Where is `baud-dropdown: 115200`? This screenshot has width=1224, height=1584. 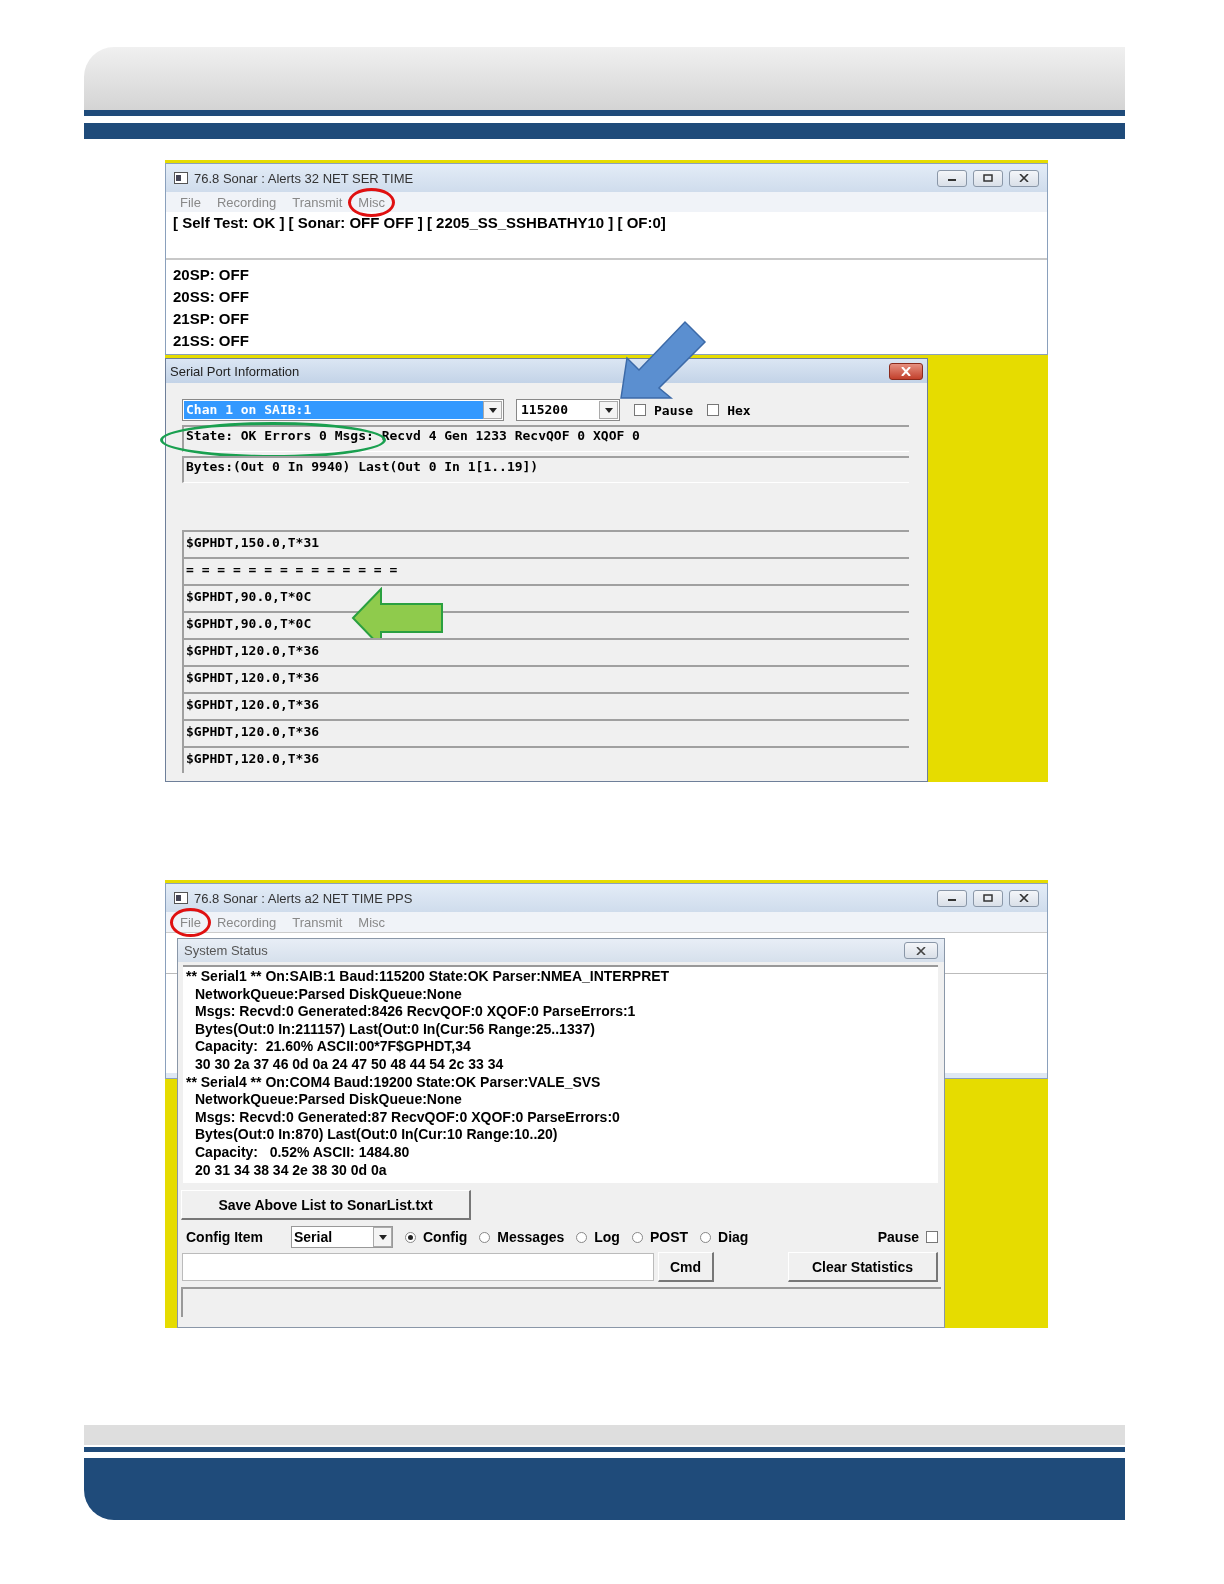
baud-dropdown: 115200 is located at coordinates (568, 410).